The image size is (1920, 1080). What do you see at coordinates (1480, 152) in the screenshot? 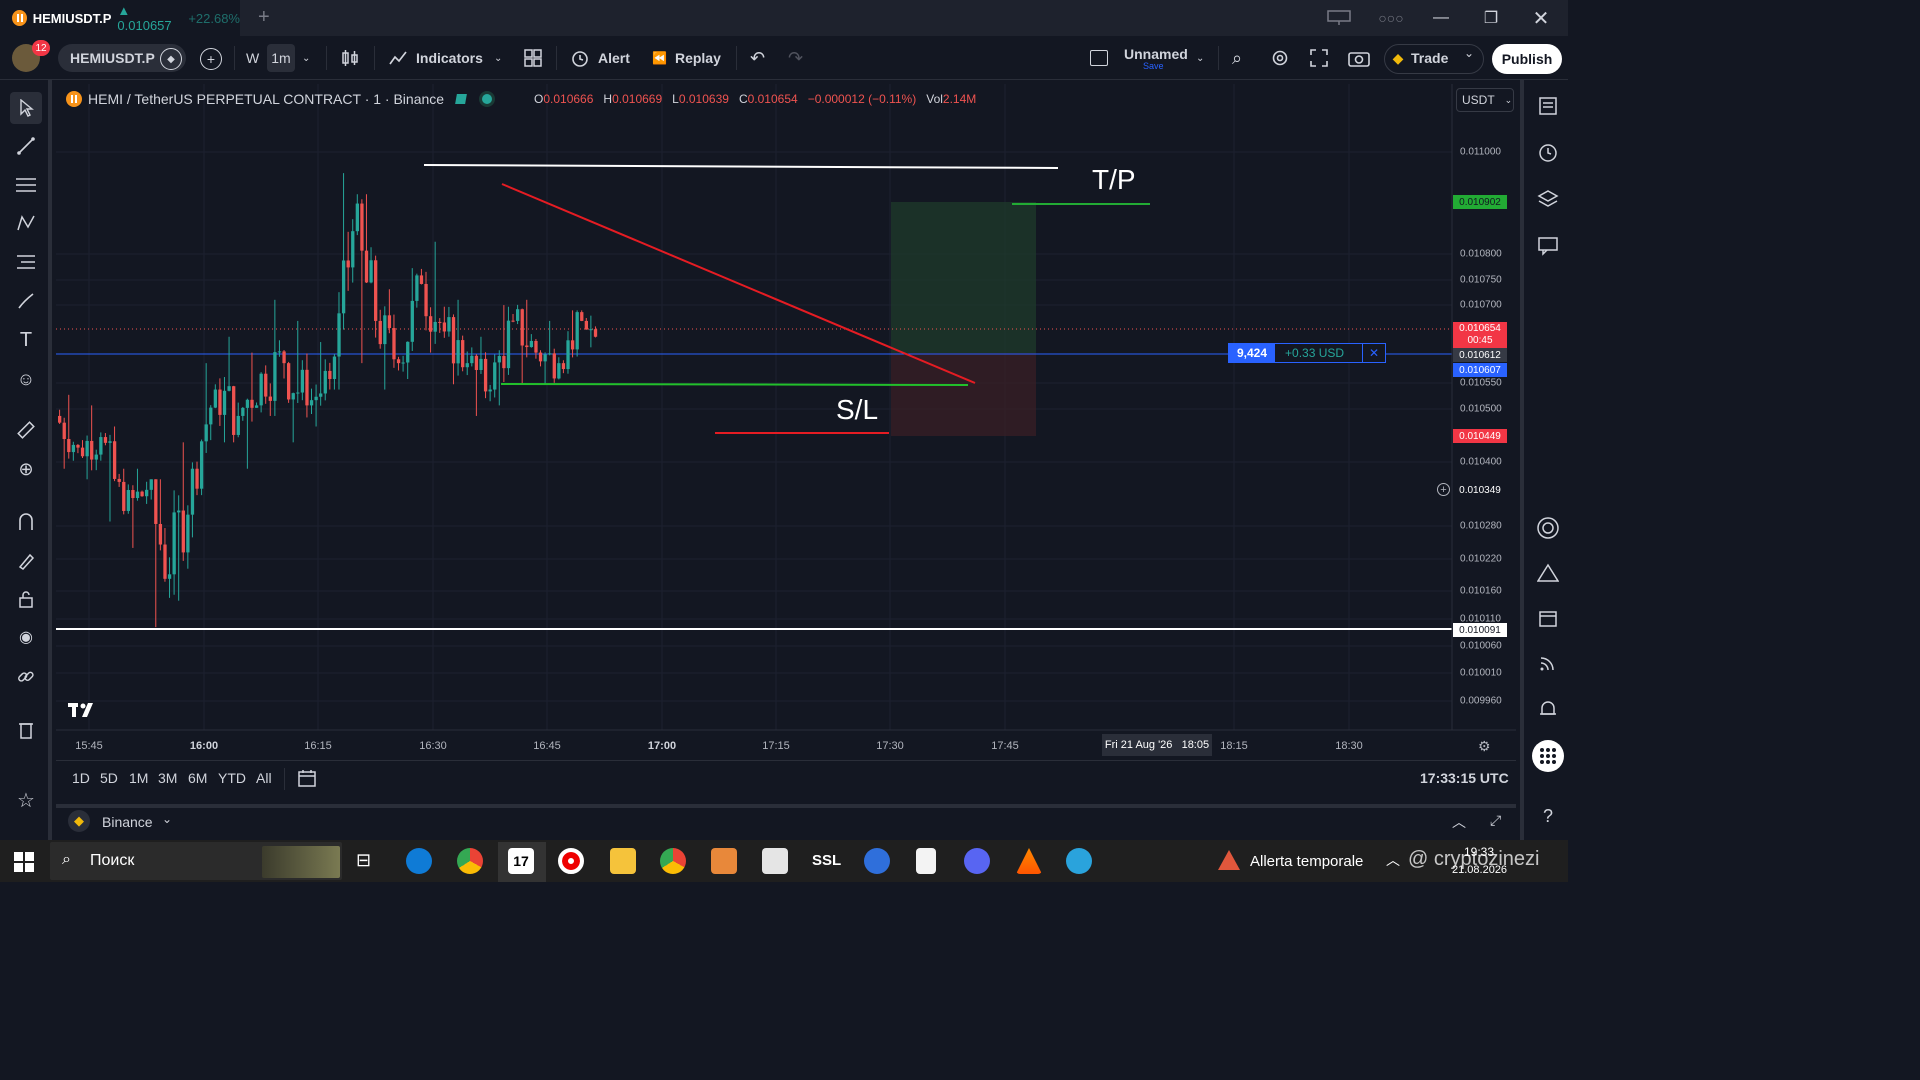
I see `price-tick-label: 0.011000` at bounding box center [1480, 152].